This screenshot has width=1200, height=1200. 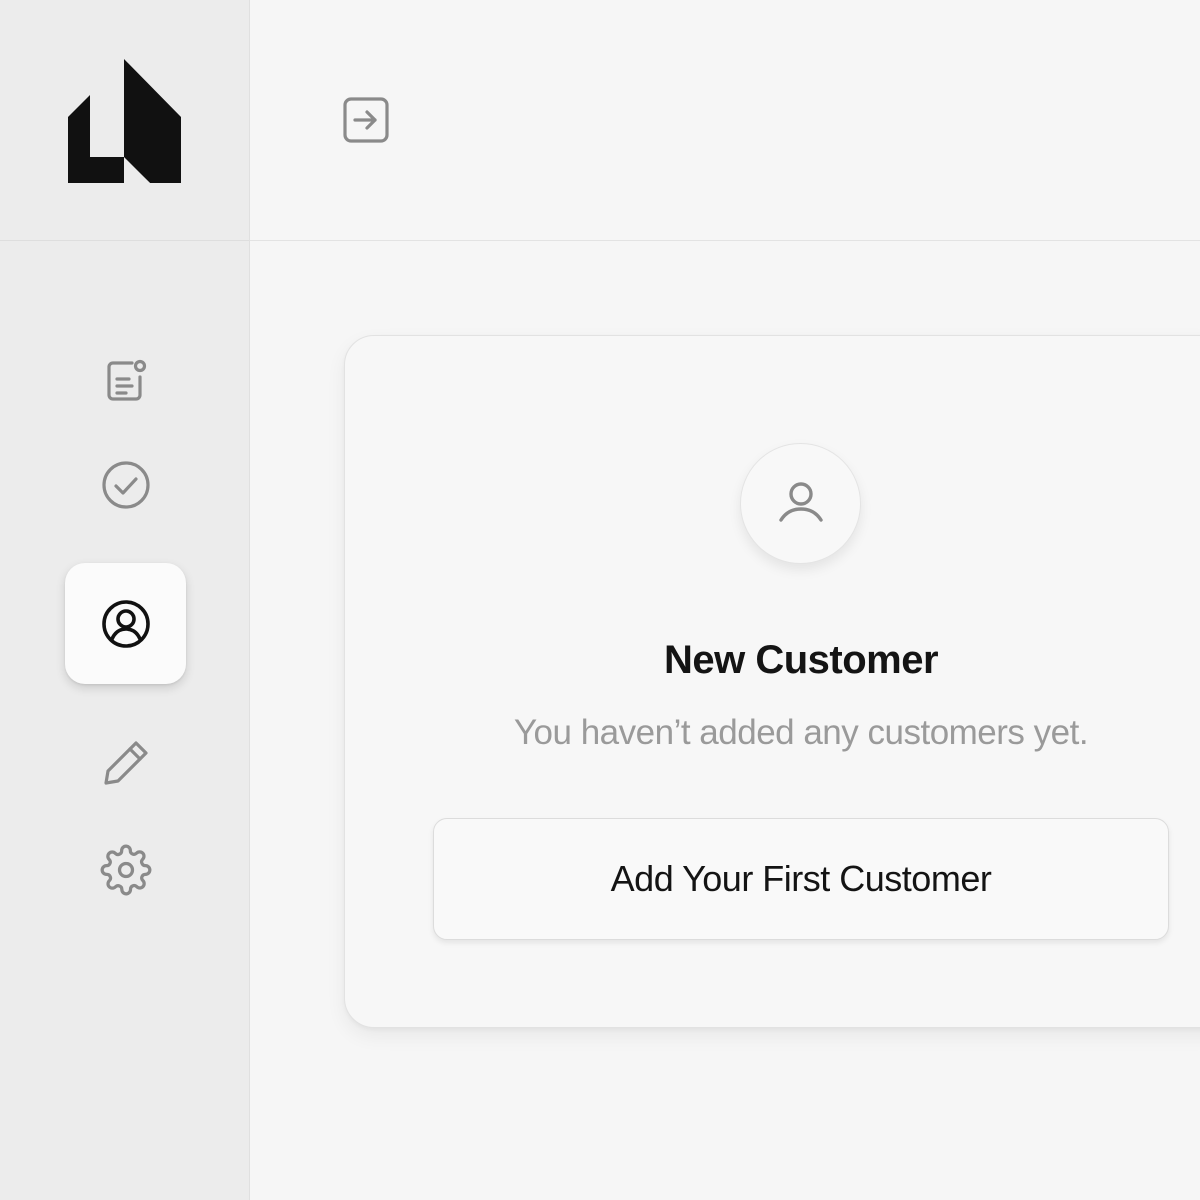 I want to click on user-circle-icon, so click(x=125, y=623).